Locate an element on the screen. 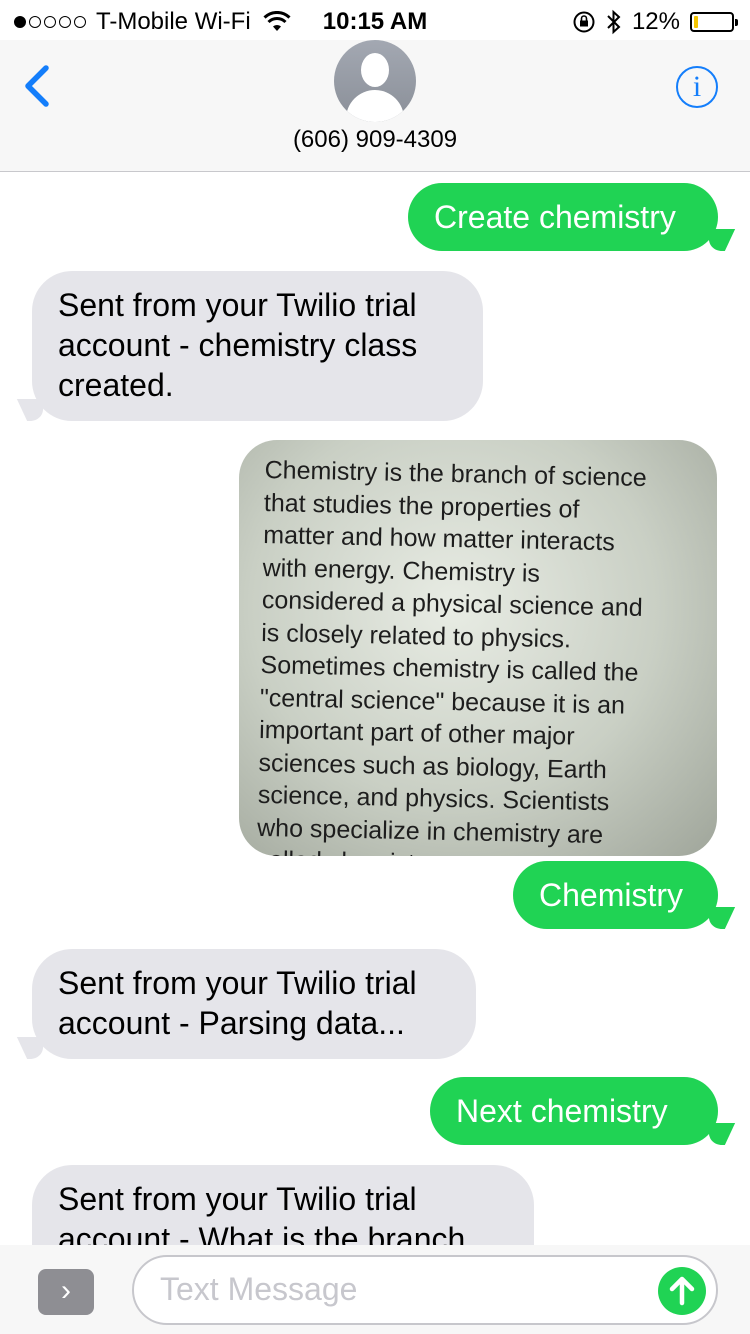 The width and height of the screenshot is (750, 1334). battery-fill is located at coordinates (696, 22).